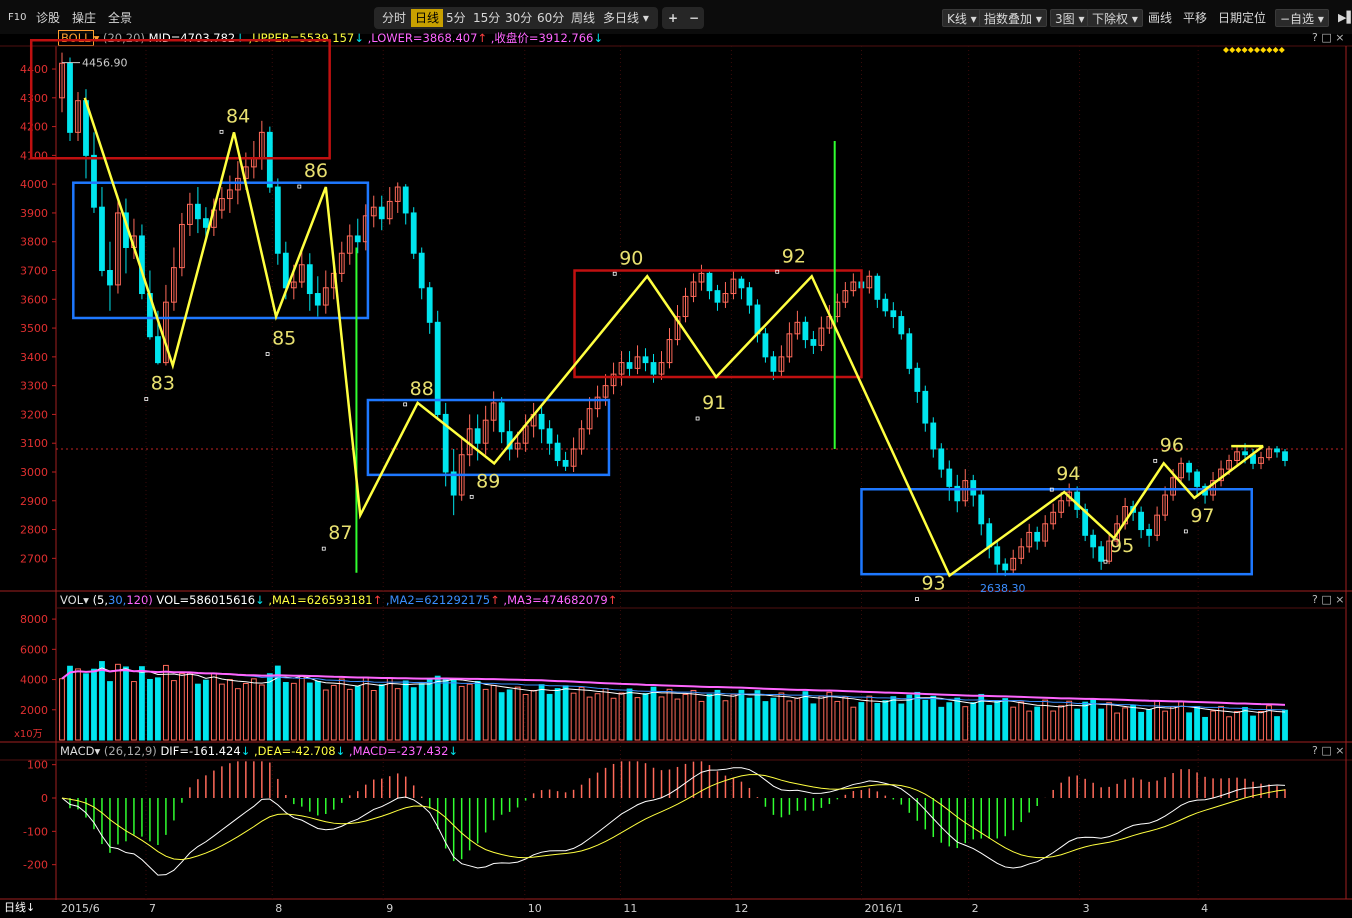 Image resolution: width=1352 pixels, height=918 pixels. What do you see at coordinates (238, 116) in the screenshot?
I see `wave-label: 84` at bounding box center [238, 116].